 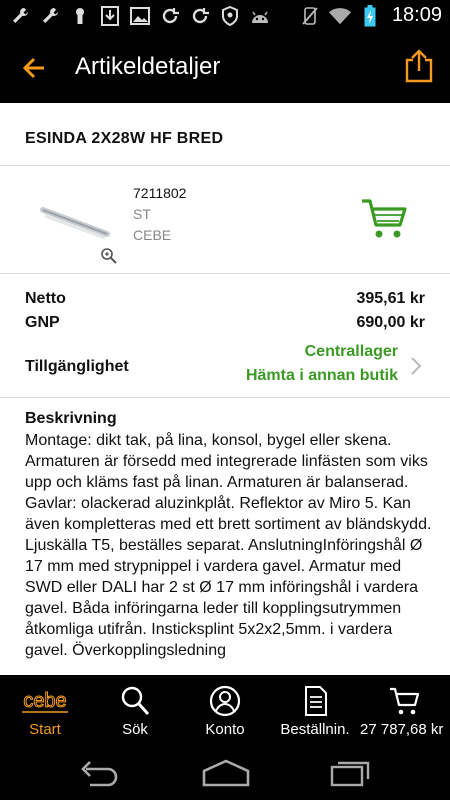 I want to click on wifi-icon, so click(x=340, y=16).